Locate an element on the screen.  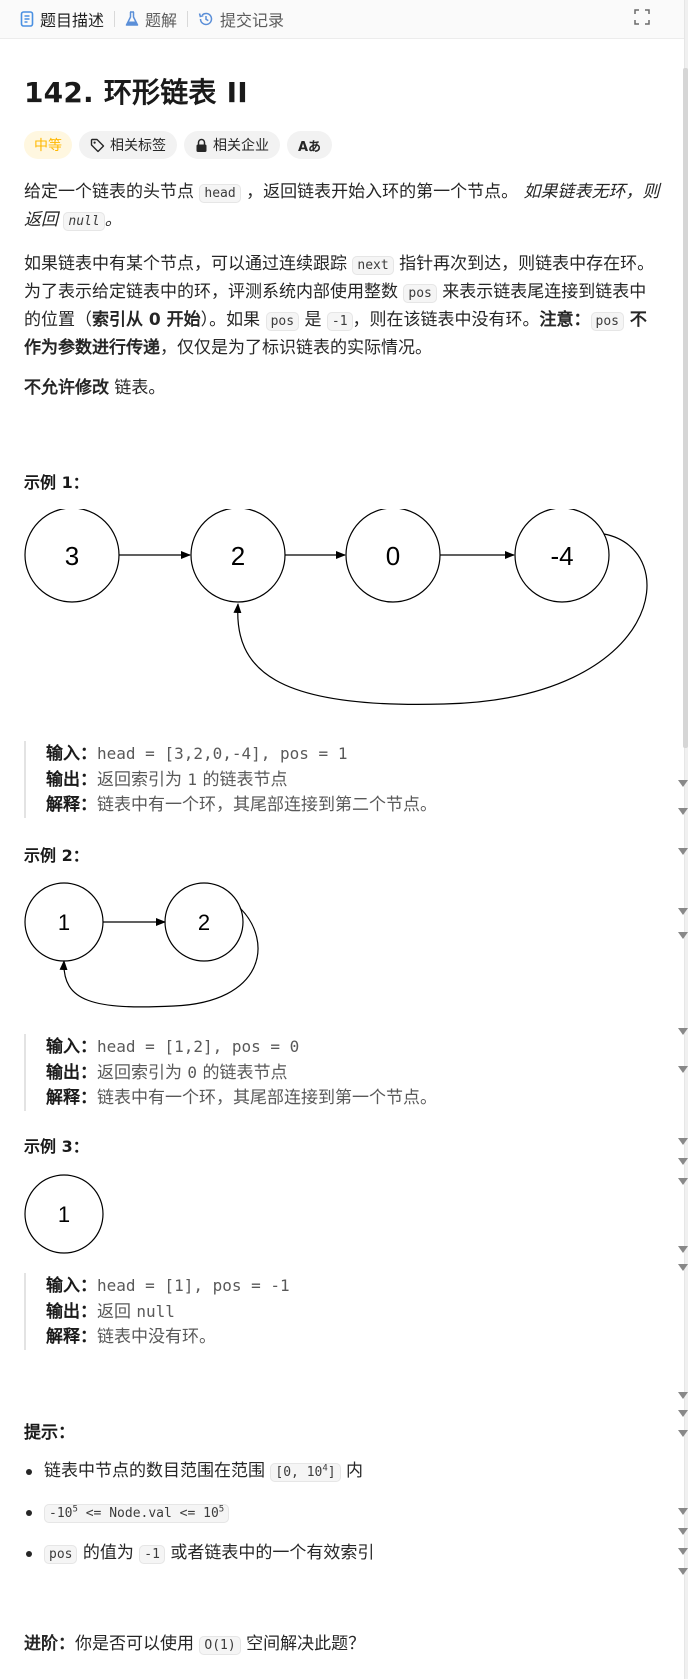
fullscreen-icon is located at coordinates (642, 17).